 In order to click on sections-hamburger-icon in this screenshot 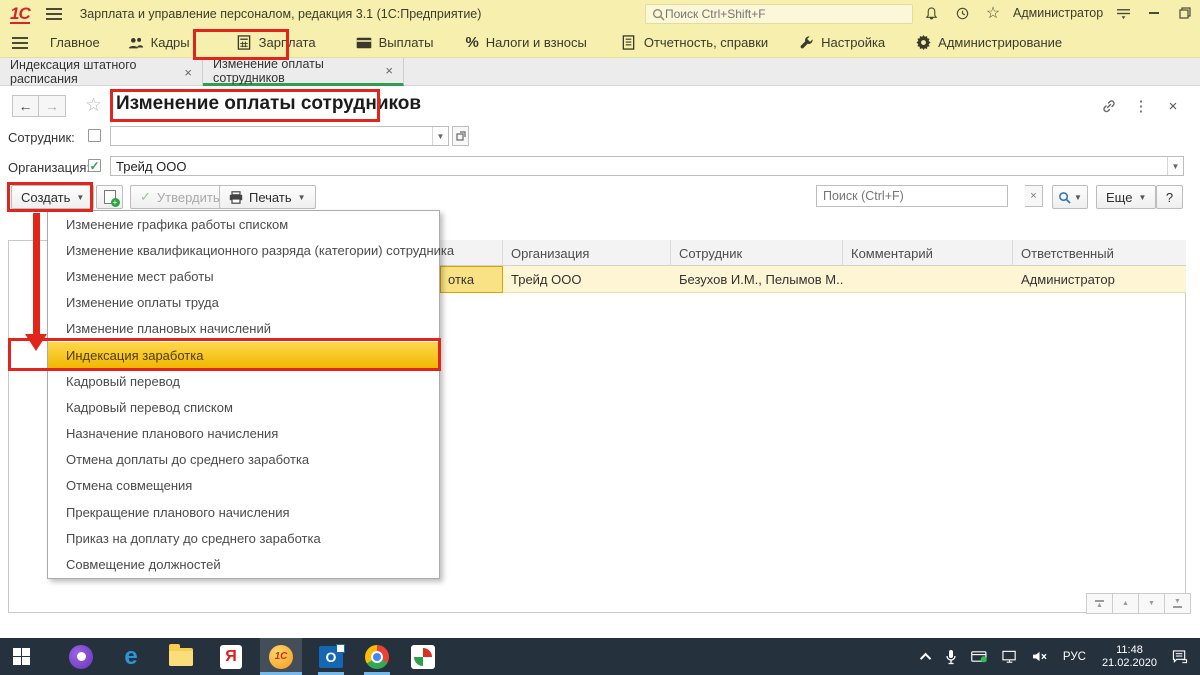, I will do `click(20, 42)`.